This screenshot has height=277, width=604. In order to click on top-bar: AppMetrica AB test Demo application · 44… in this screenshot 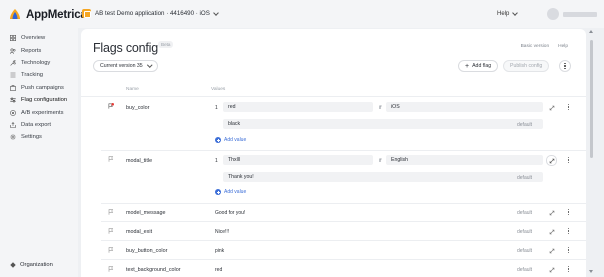, I will do `click(302, 14)`.